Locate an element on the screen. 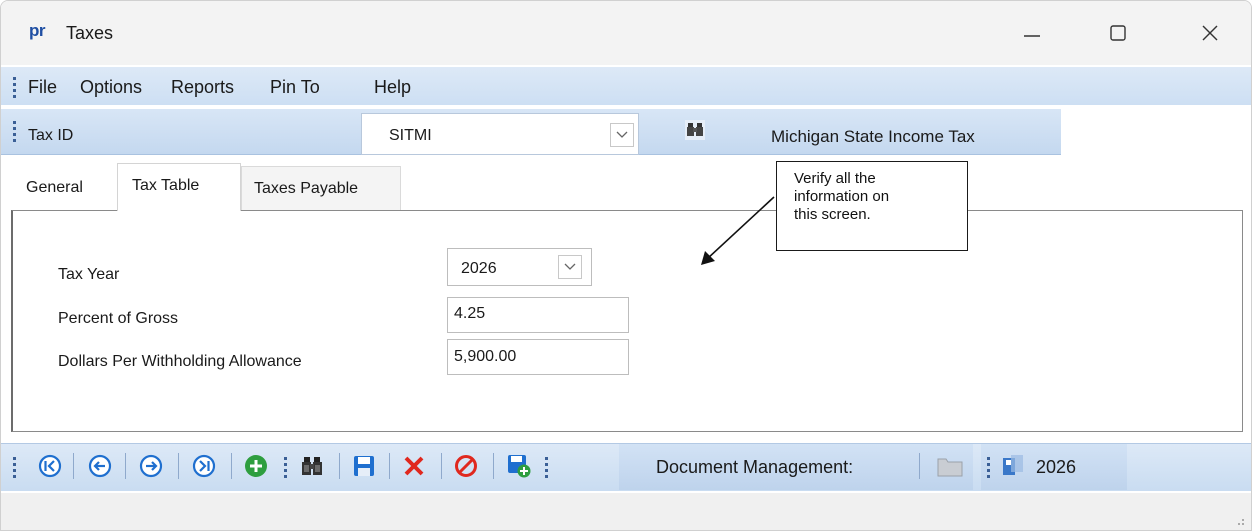 The width and height of the screenshot is (1252, 531). cancel-icon is located at coordinates (466, 466).